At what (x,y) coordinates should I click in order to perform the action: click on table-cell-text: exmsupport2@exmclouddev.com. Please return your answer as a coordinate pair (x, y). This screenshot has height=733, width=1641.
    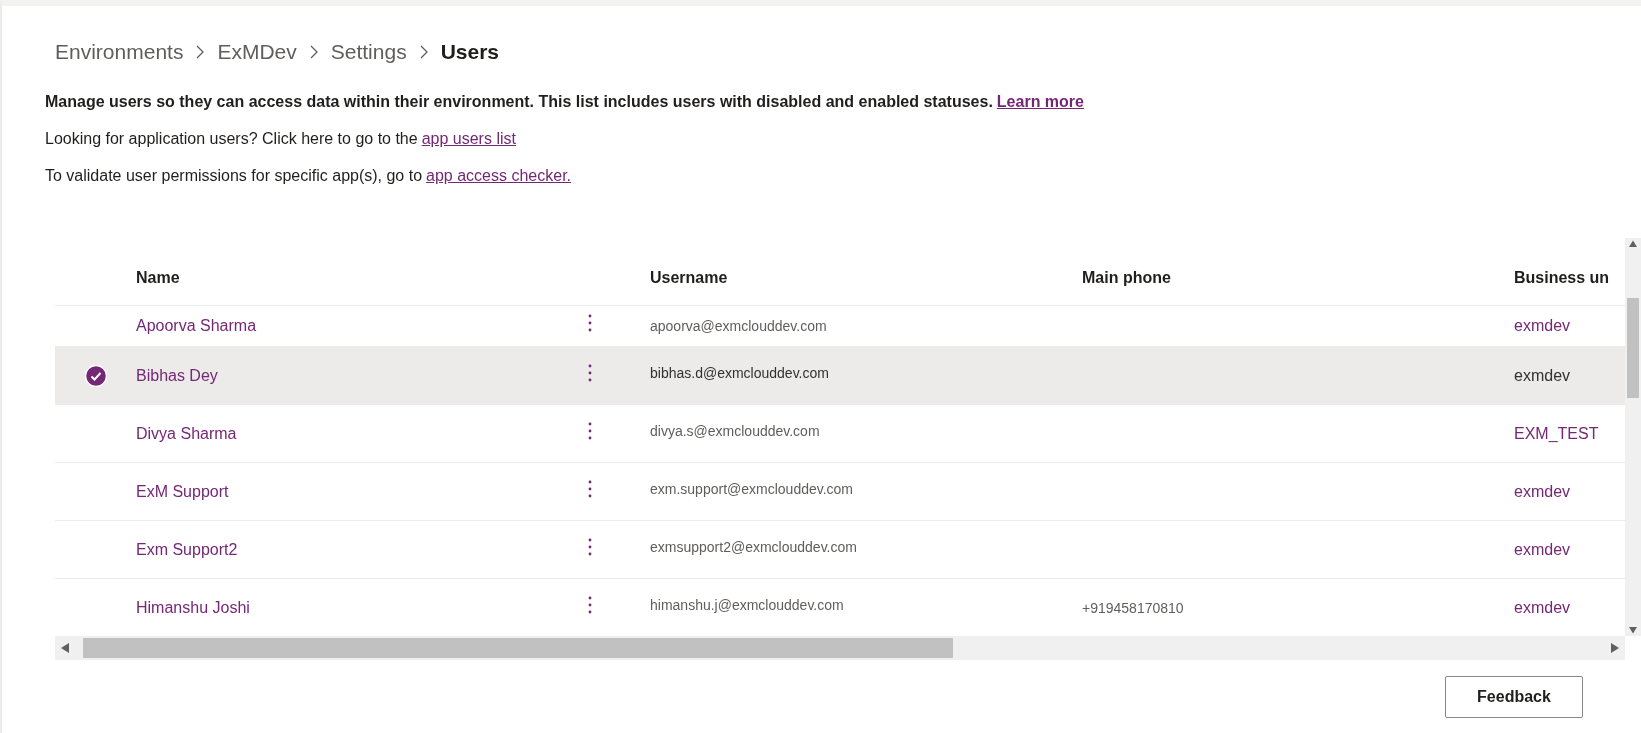
    Looking at the image, I should click on (754, 546).